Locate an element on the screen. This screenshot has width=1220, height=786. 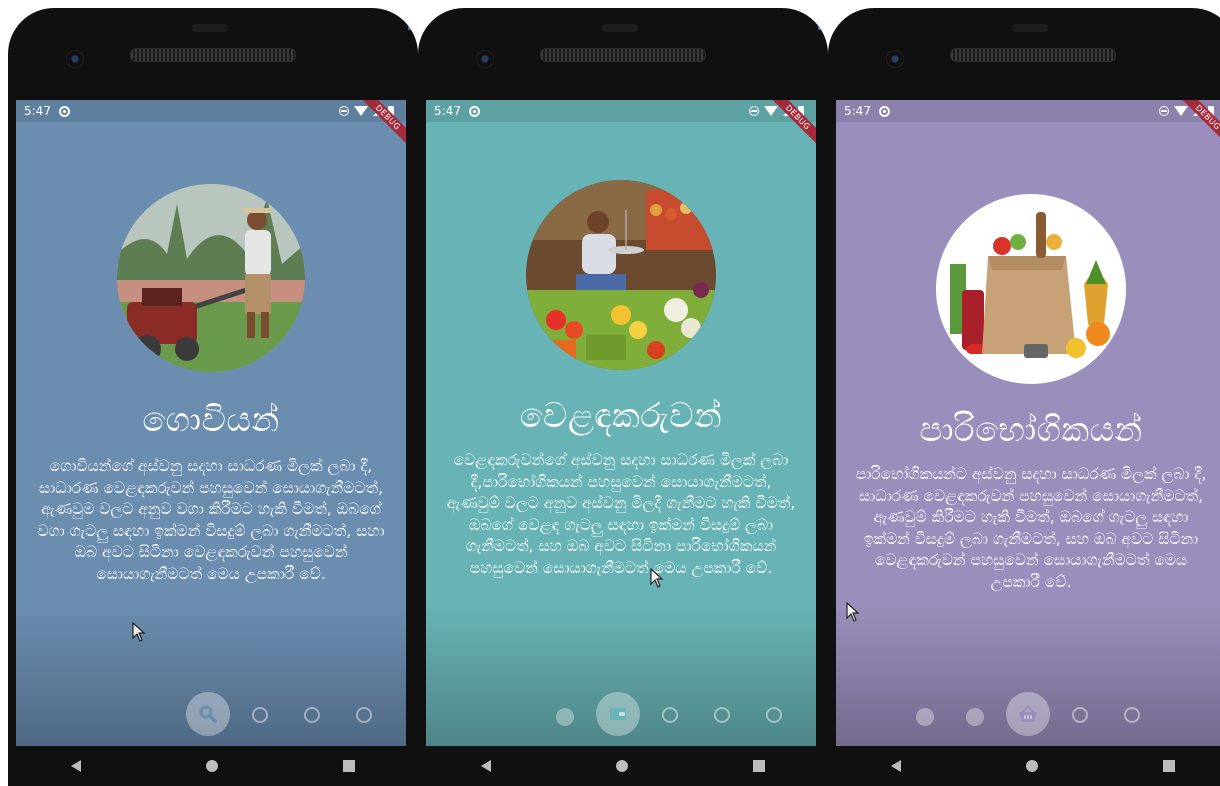
vegetable-vendor-photo is located at coordinates (621, 275).